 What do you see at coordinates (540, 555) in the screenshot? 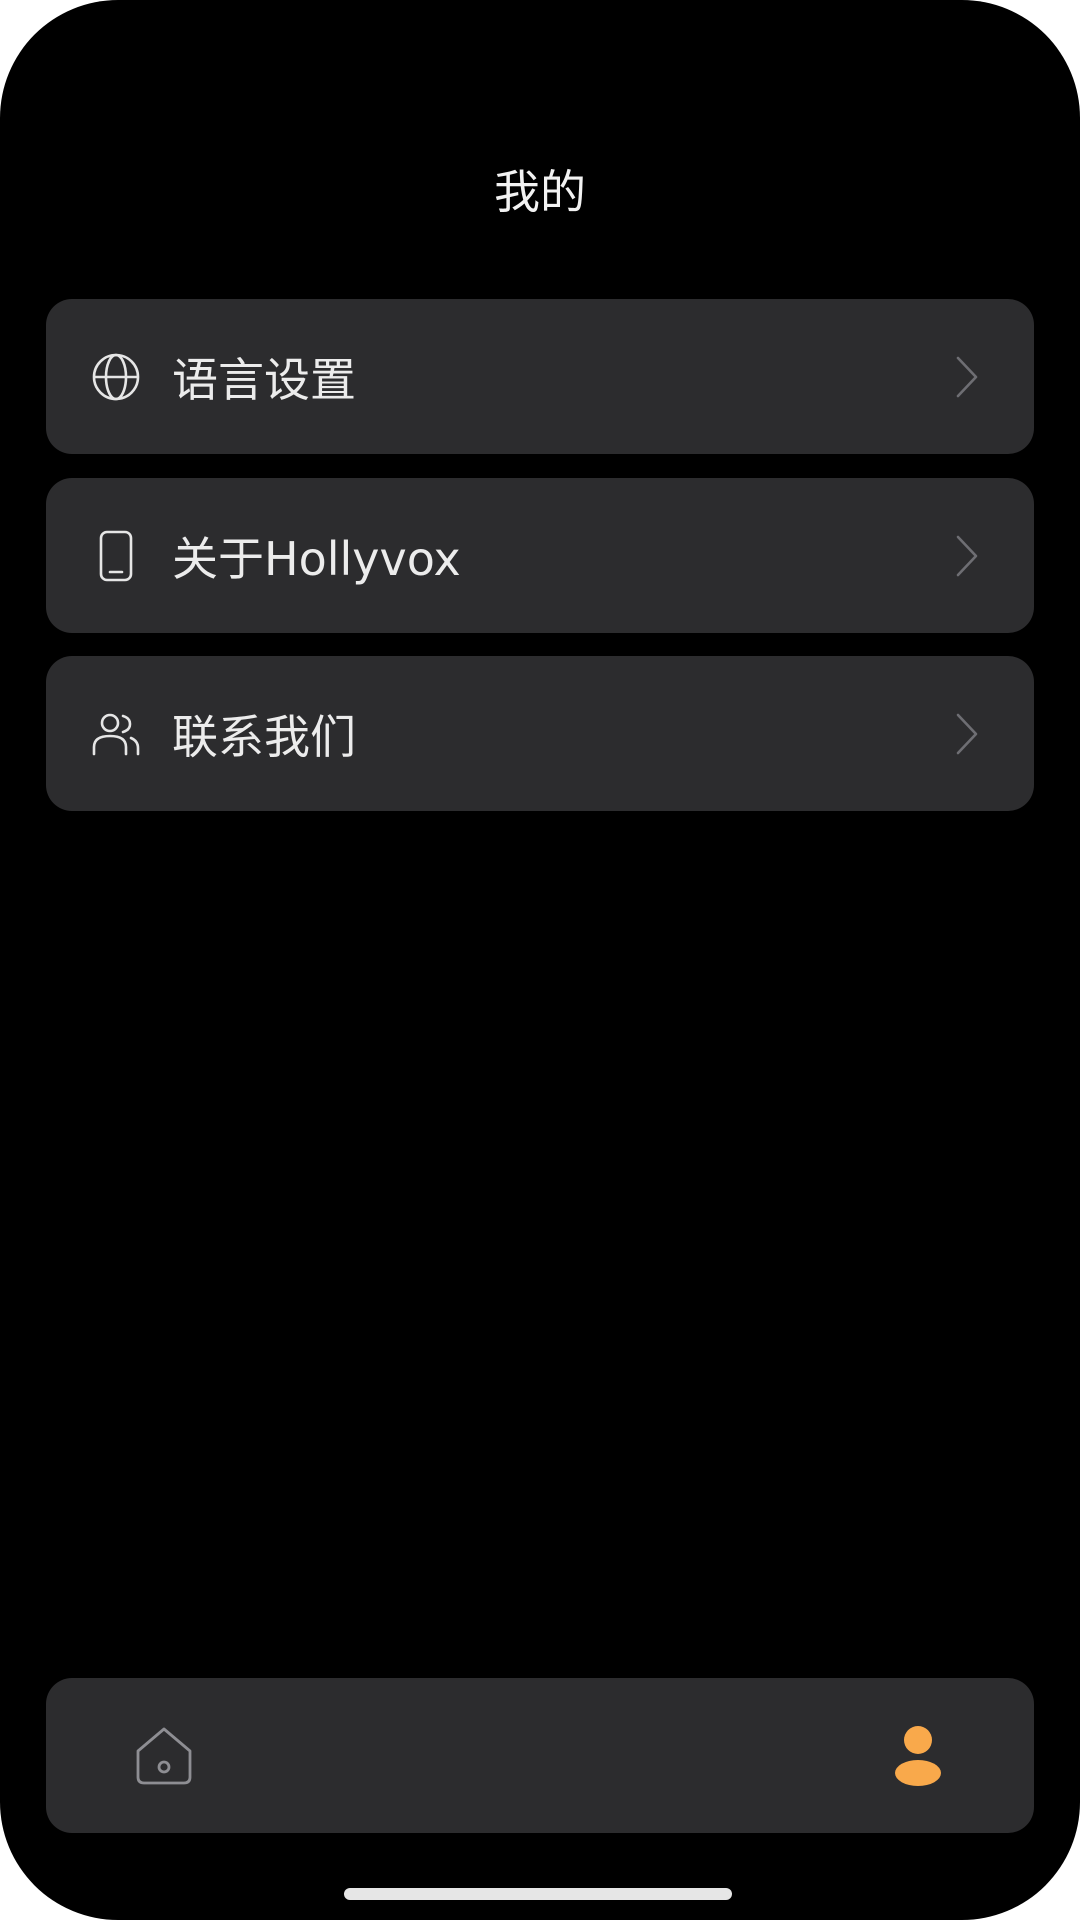
I see `menu-item-about: 关于Hollyvox` at bounding box center [540, 555].